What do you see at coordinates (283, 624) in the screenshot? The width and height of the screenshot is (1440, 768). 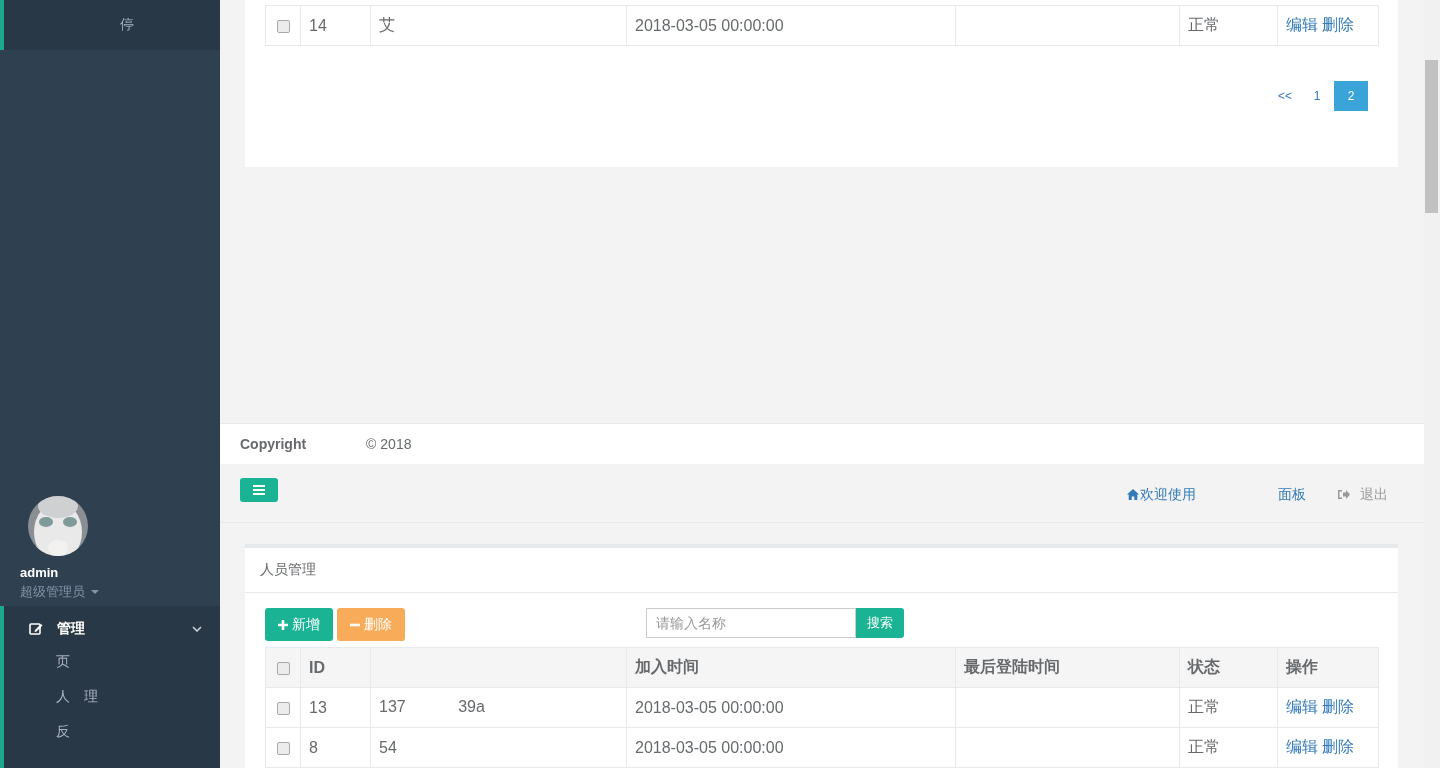 I see `plus-icon` at bounding box center [283, 624].